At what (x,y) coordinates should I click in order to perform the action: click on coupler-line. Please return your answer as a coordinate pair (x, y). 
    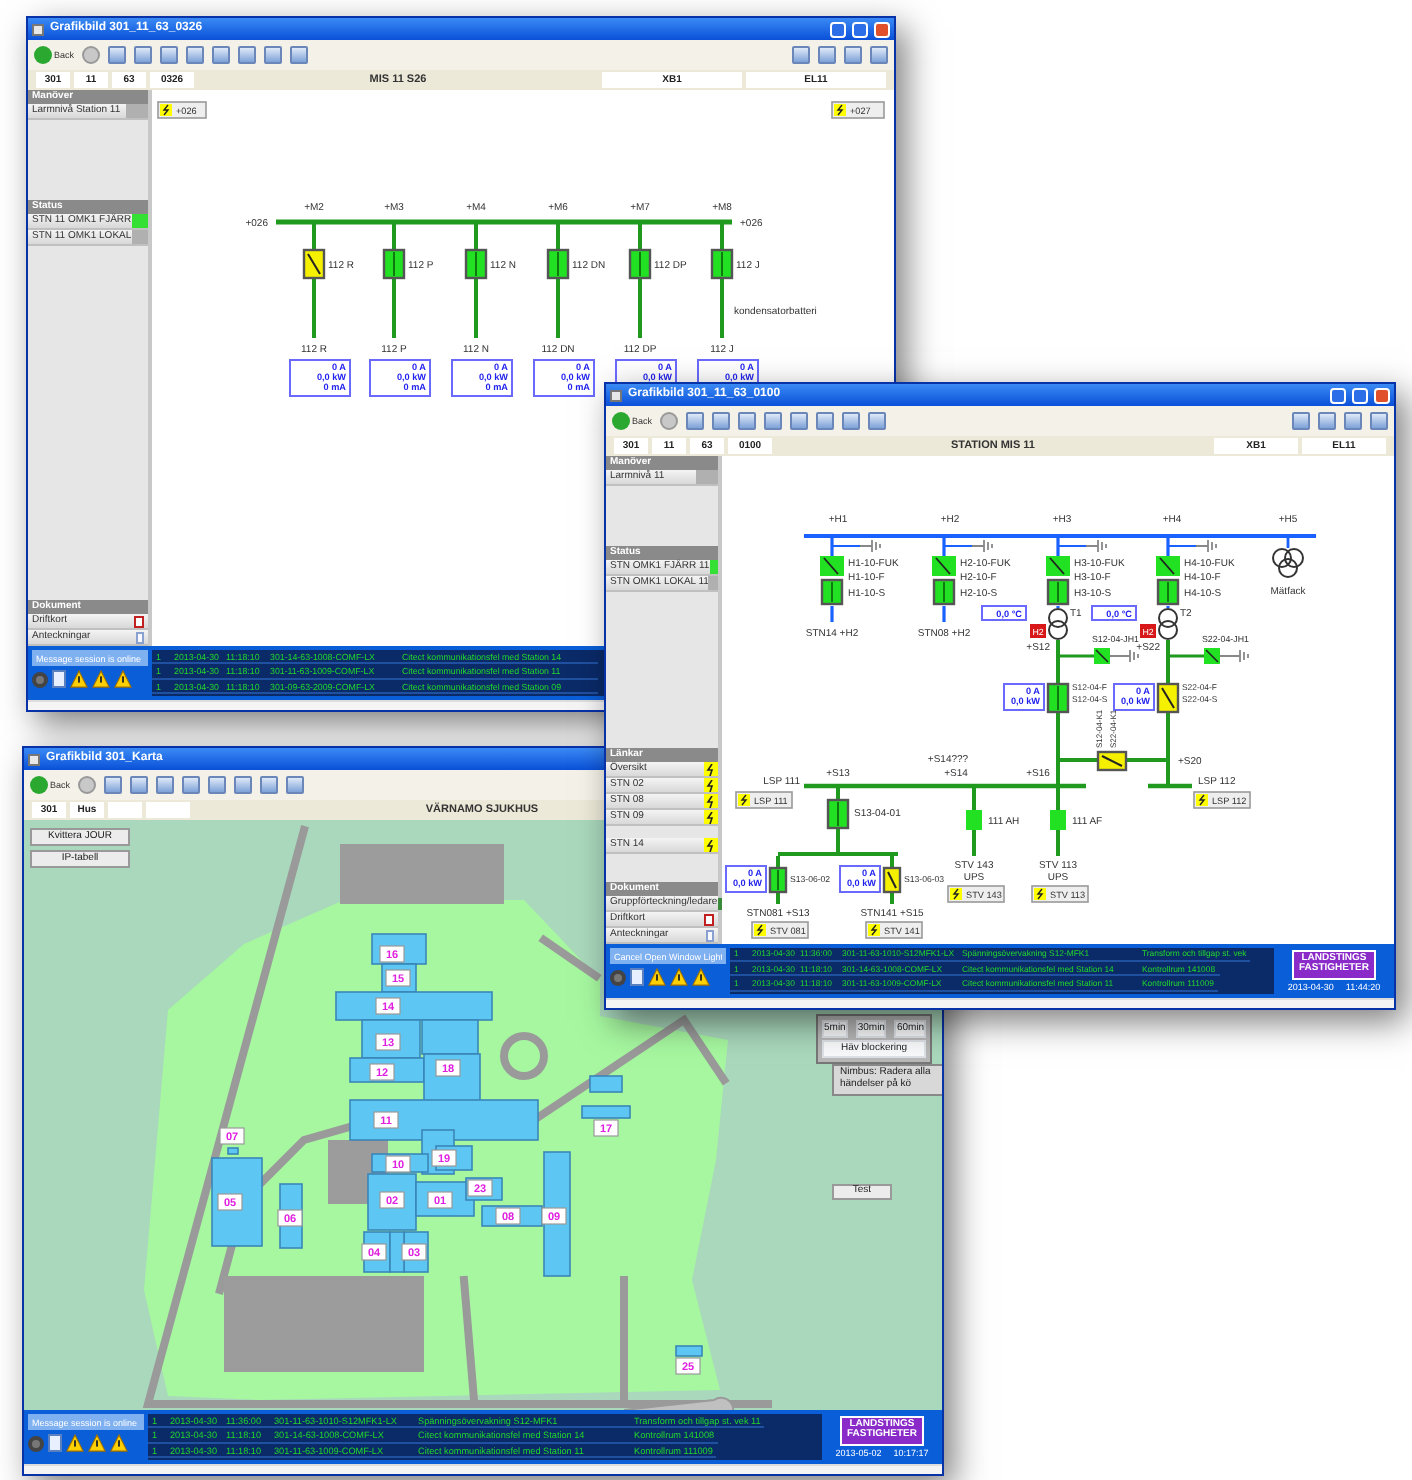
    Looking at the image, I should click on (1113, 760).